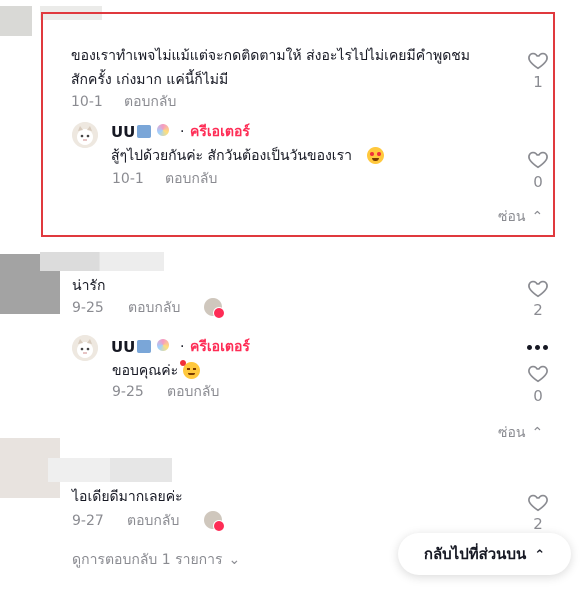 The height and width of the screenshot is (589, 588). What do you see at coordinates (88, 308) in the screenshot?
I see `comment-date: 9-25` at bounding box center [88, 308].